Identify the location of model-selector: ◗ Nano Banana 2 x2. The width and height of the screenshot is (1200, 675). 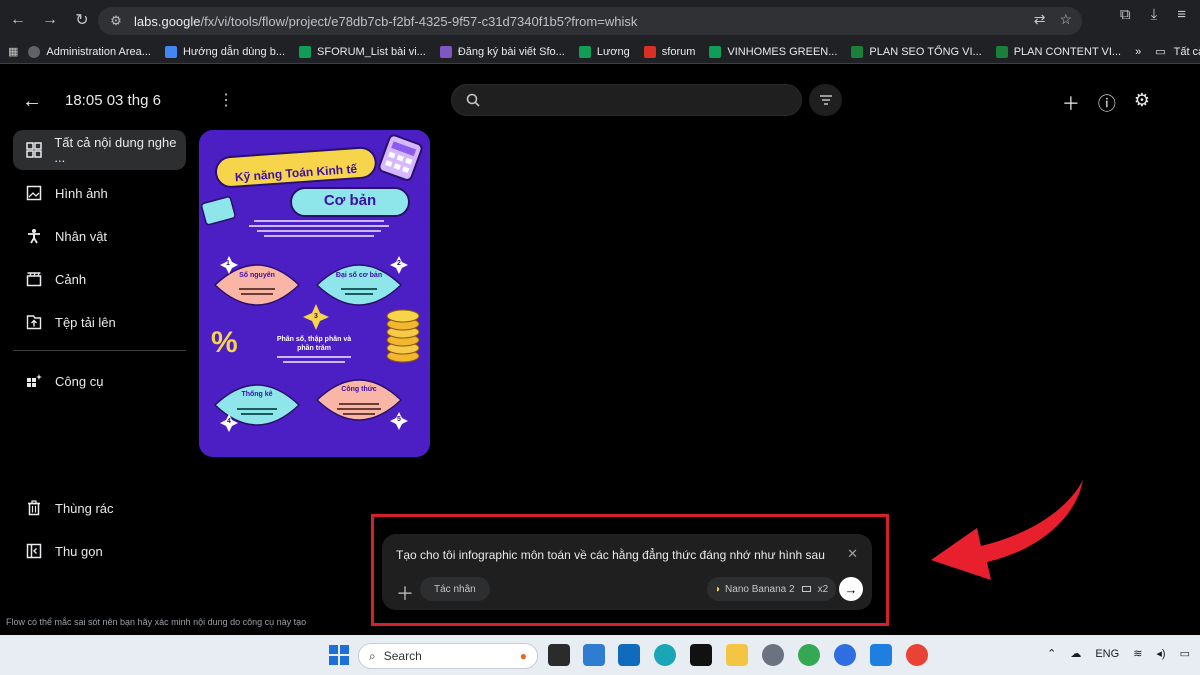
(772, 589).